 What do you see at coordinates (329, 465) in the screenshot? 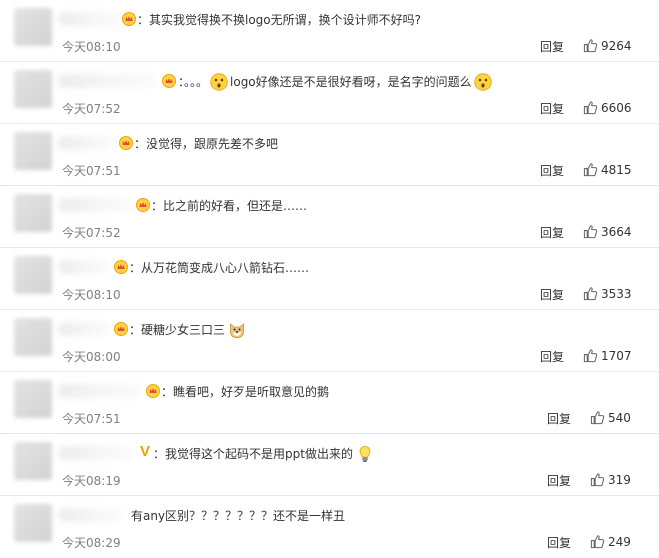
I see `comment-item: V ：我觉得这个起码不是用ppt做出来的 今天08:19 回复 319` at bounding box center [329, 465].